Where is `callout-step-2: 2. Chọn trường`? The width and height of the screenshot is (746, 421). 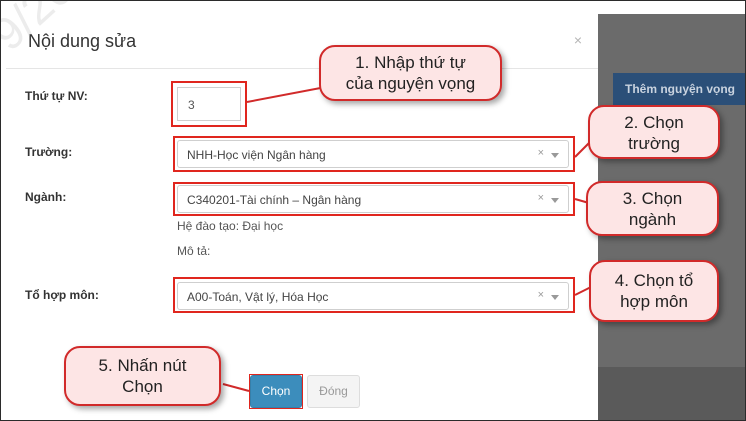 callout-step-2: 2. Chọn trường is located at coordinates (654, 132).